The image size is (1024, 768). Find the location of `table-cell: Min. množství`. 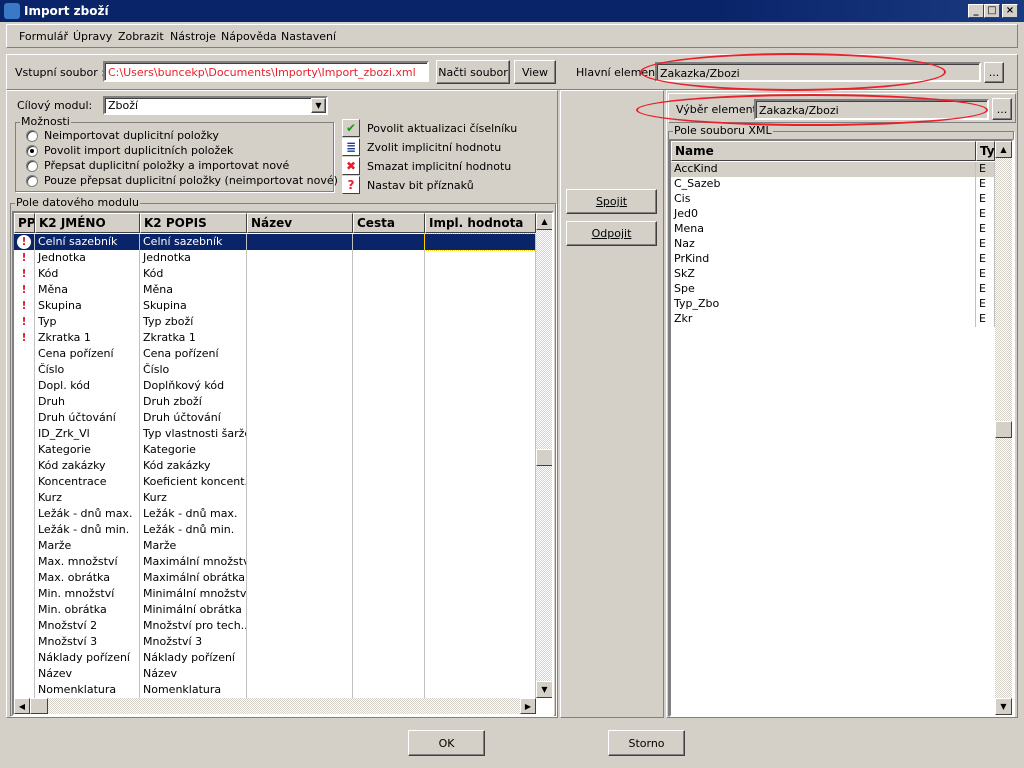

table-cell: Min. množství is located at coordinates (87, 594).